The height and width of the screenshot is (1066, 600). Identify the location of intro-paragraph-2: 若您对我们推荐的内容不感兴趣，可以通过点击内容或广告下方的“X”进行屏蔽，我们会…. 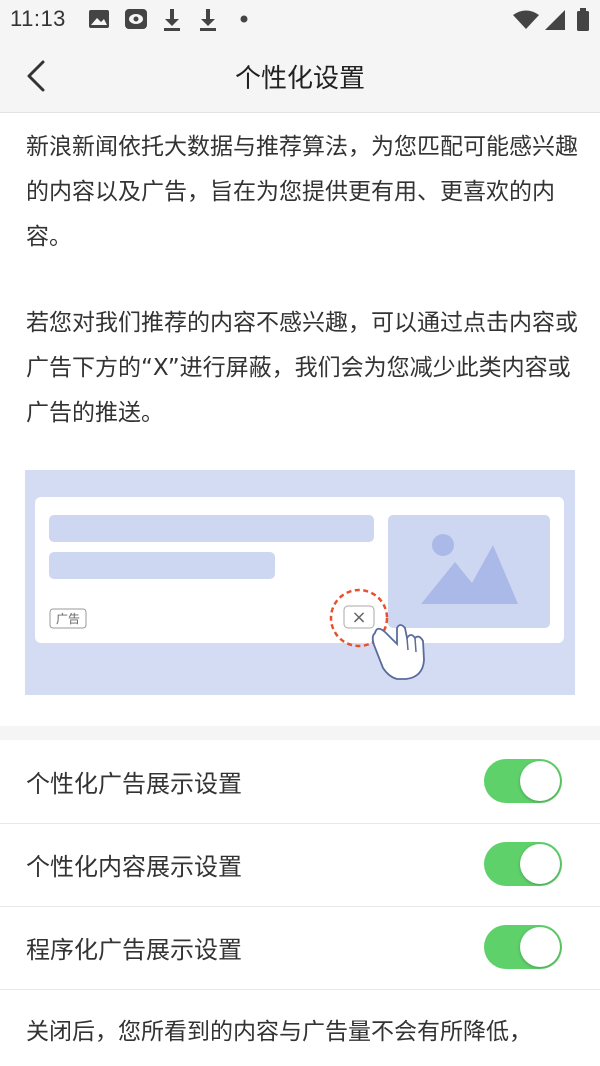
(302, 368).